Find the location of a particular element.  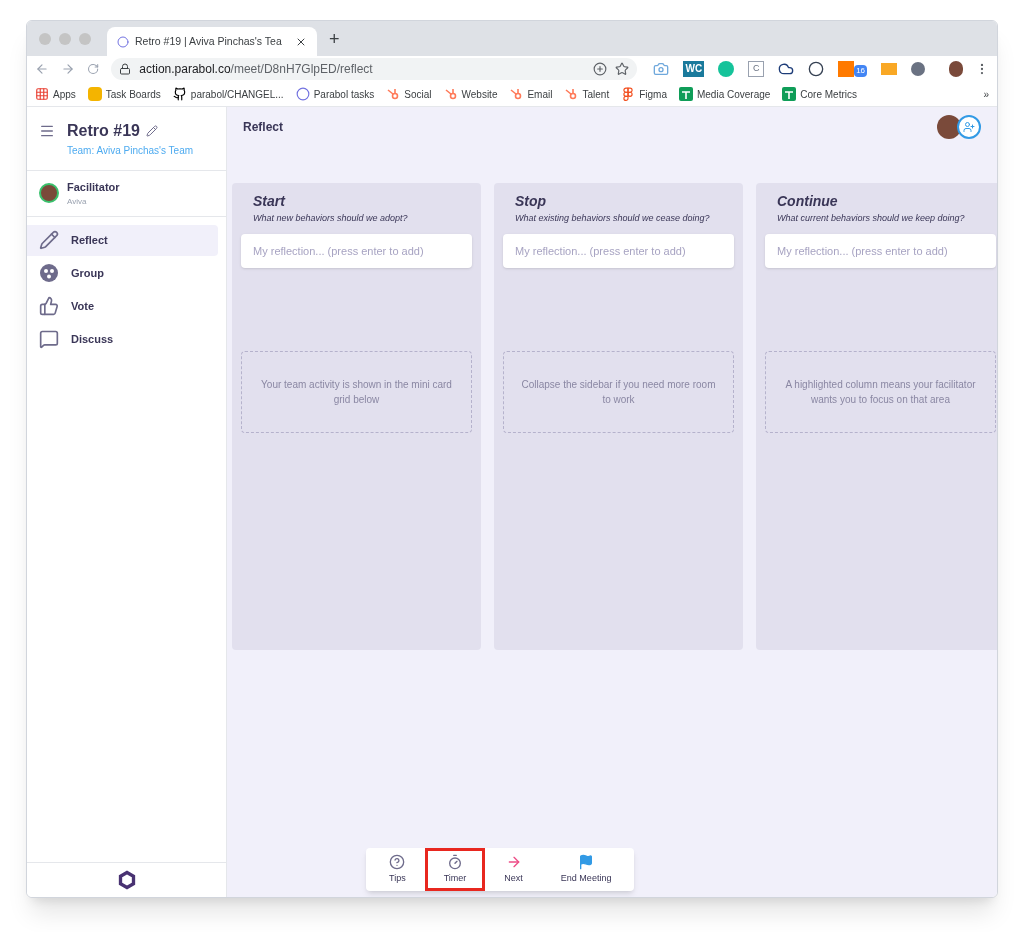

bookmark-link: Apps is located at coordinates (55, 94).